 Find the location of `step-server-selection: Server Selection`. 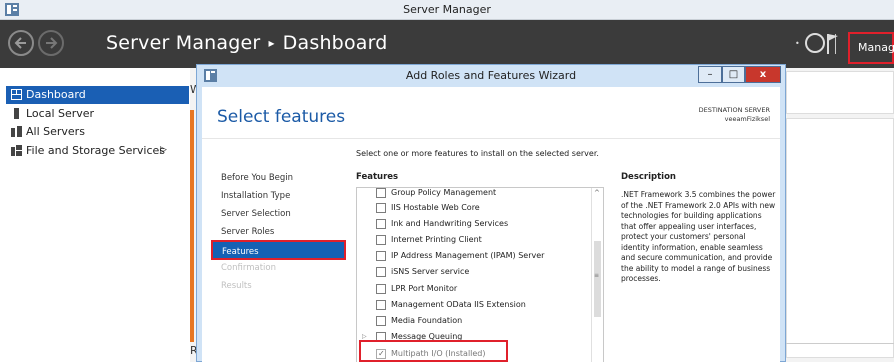

step-server-selection: Server Selection is located at coordinates (256, 214).